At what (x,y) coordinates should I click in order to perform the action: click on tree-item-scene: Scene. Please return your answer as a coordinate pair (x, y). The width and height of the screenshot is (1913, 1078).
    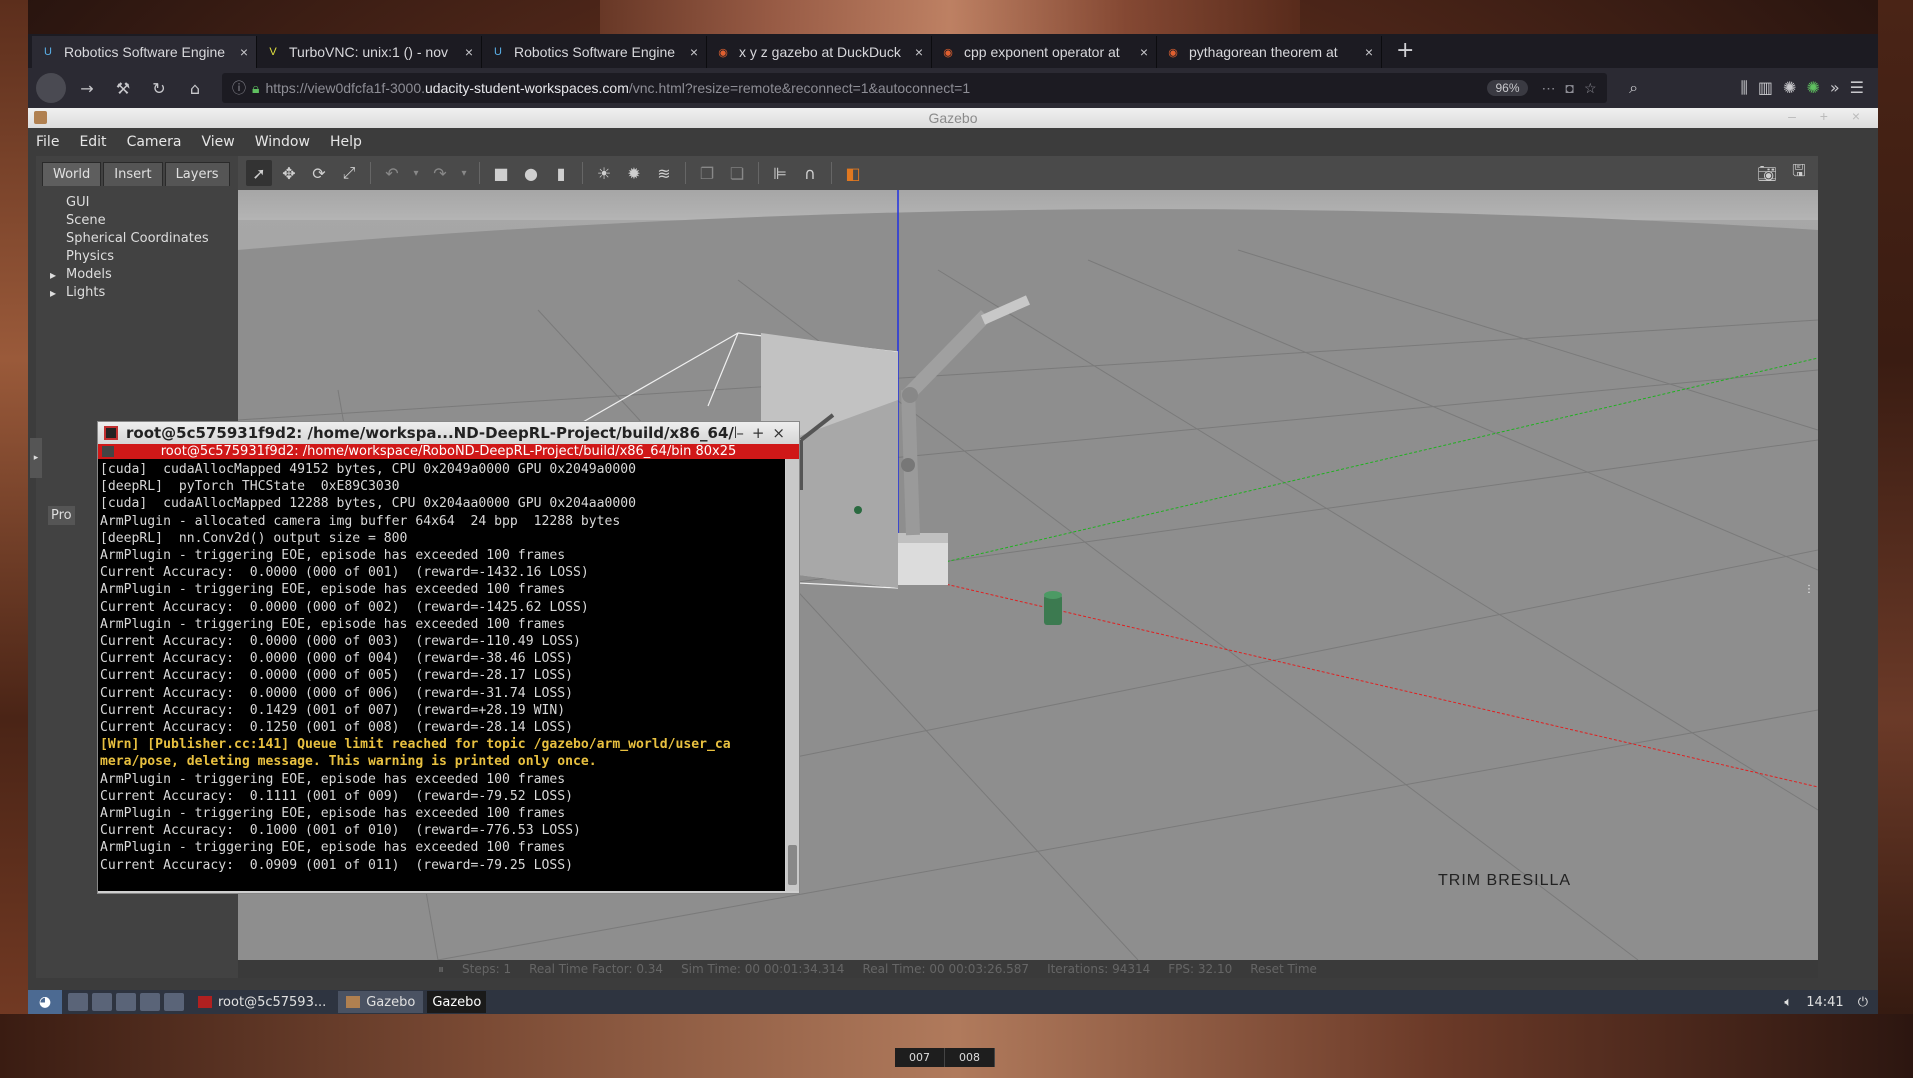
    Looking at the image, I should click on (147, 221).